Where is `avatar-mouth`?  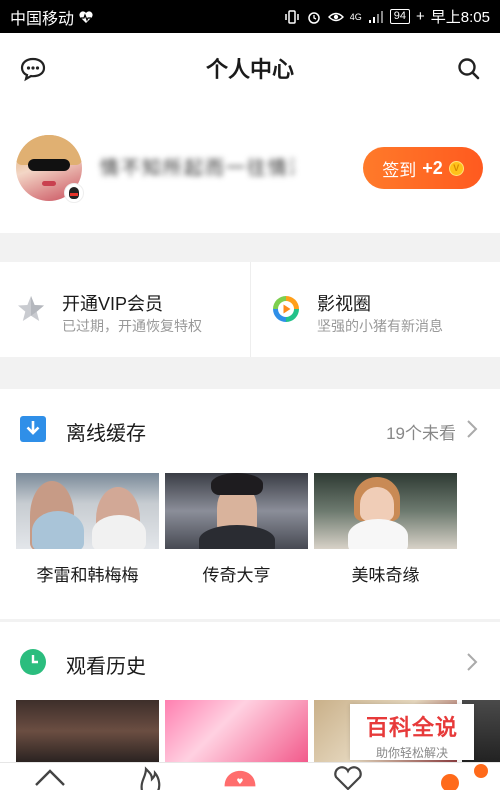 avatar-mouth is located at coordinates (49, 183).